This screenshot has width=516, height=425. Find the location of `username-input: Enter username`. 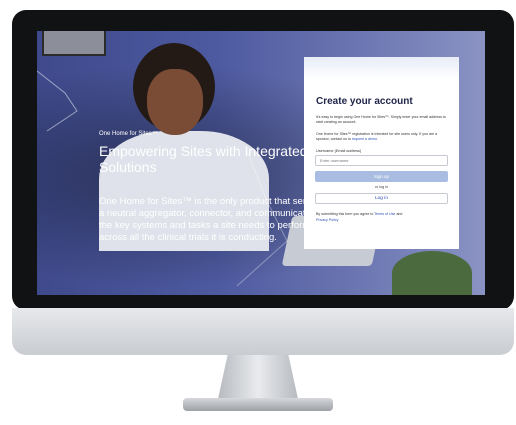

username-input: Enter username is located at coordinates (381, 160).